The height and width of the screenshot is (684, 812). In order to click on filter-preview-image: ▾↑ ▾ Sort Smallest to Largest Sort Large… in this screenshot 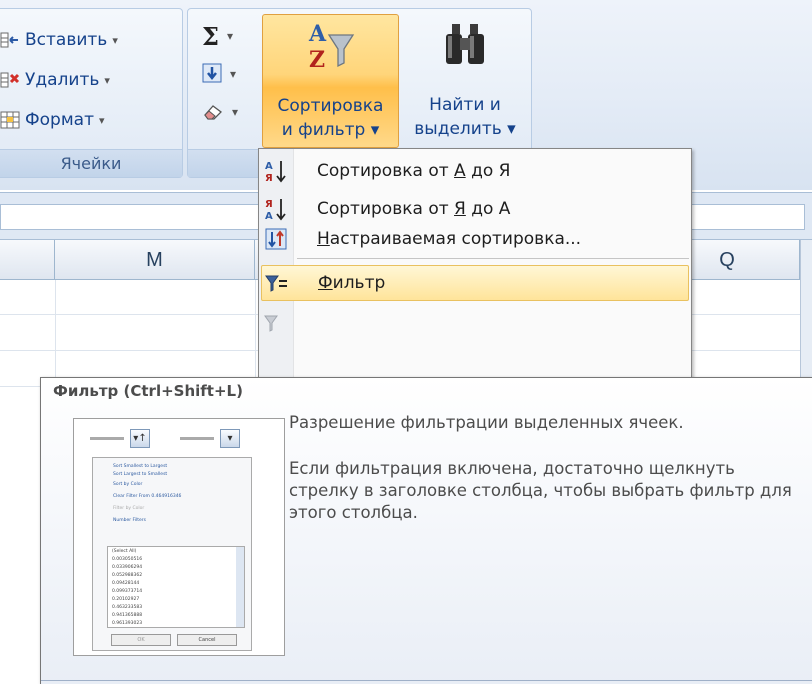, I will do `click(179, 537)`.